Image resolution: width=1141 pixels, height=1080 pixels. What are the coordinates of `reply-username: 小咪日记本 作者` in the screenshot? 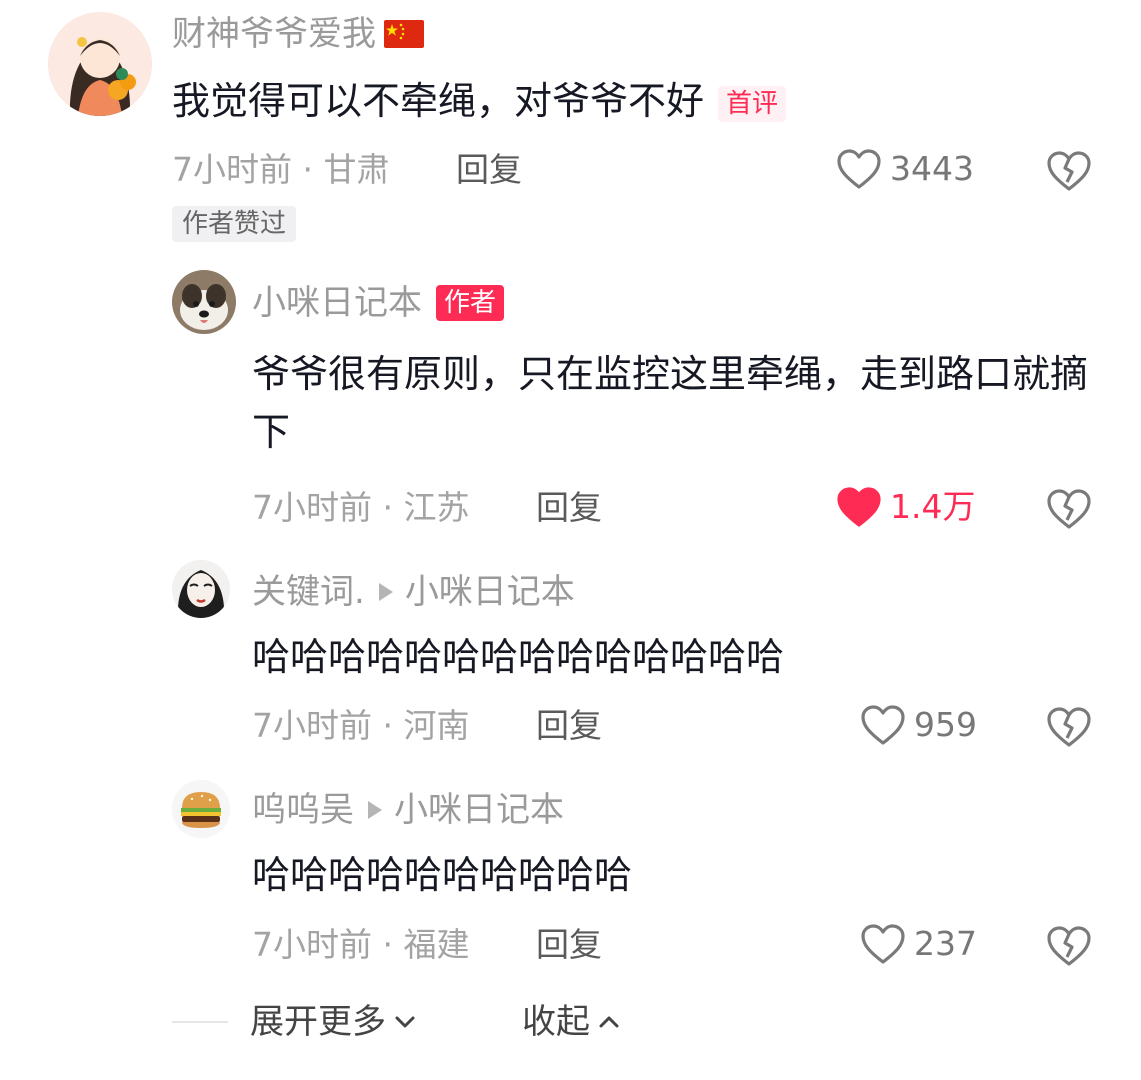 It's located at (378, 303).